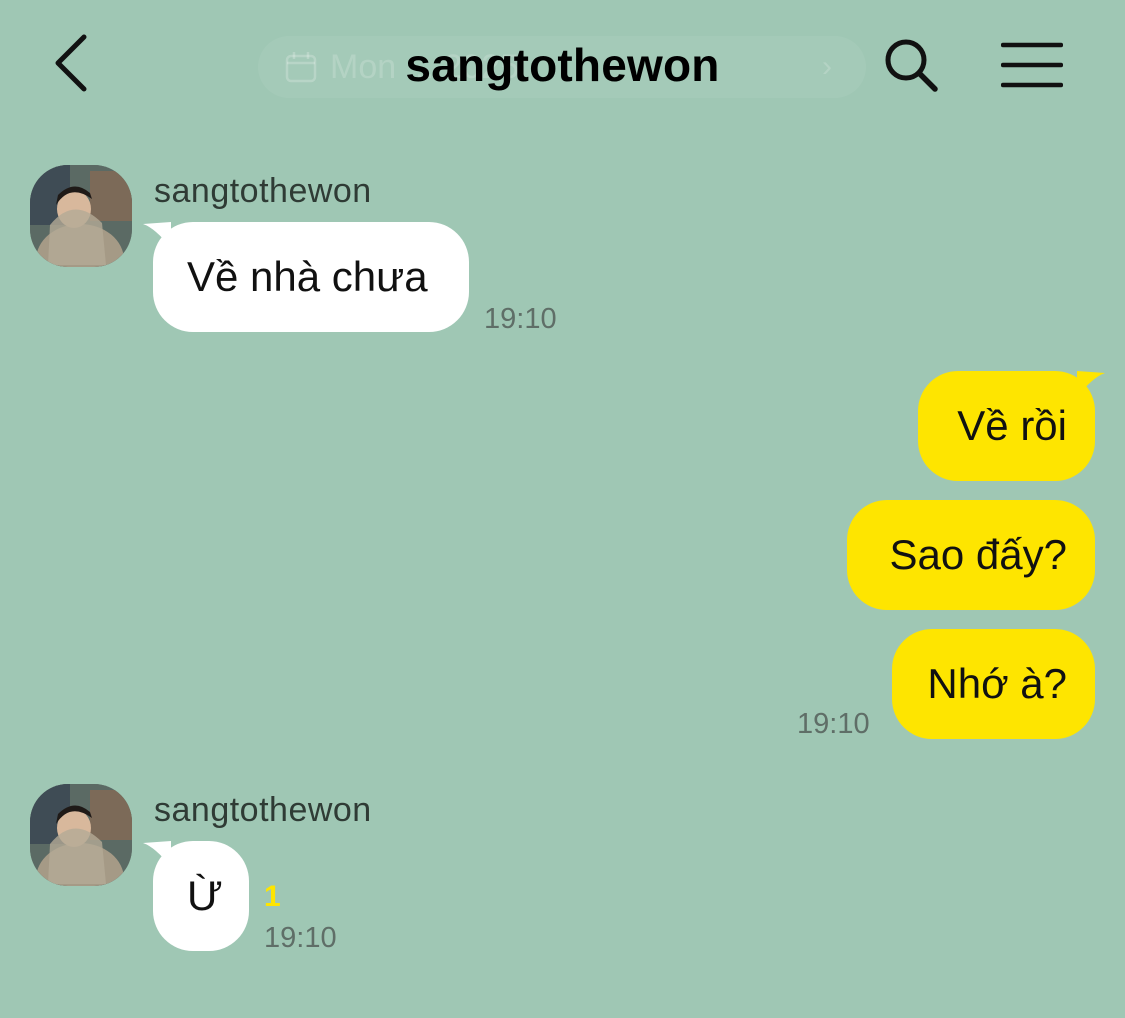 The height and width of the screenshot is (1018, 1125). Describe the element at coordinates (562, 65) in the screenshot. I see `chat-title: sangtothewon` at that location.